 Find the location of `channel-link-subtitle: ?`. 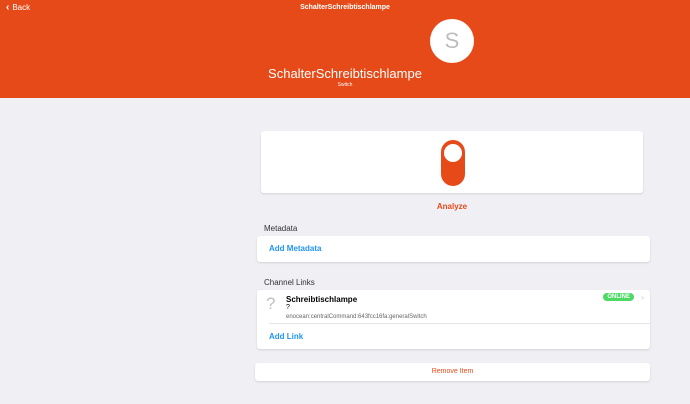

channel-link-subtitle: ? is located at coordinates (288, 307).